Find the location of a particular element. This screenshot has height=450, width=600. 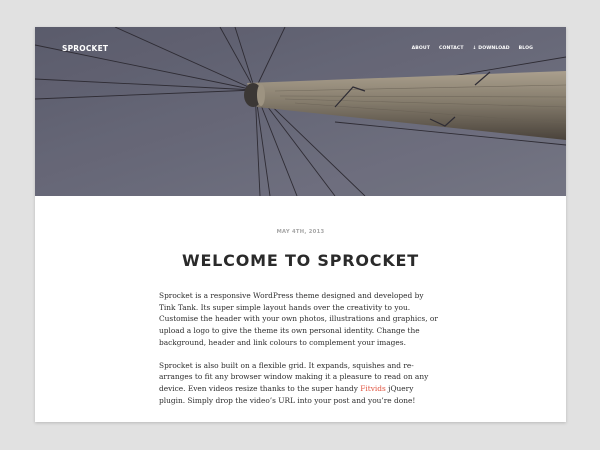

post-date: May 4th, 2013 is located at coordinates (300, 232).